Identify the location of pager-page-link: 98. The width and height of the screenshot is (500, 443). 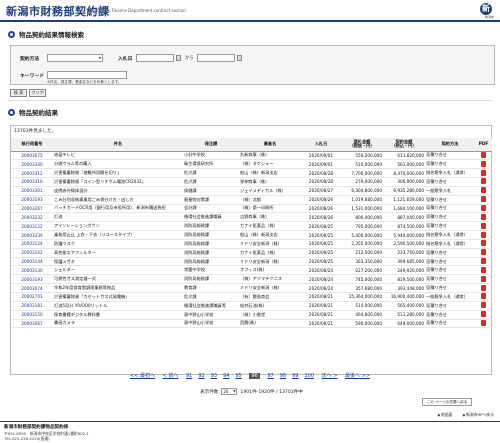
(283, 376).